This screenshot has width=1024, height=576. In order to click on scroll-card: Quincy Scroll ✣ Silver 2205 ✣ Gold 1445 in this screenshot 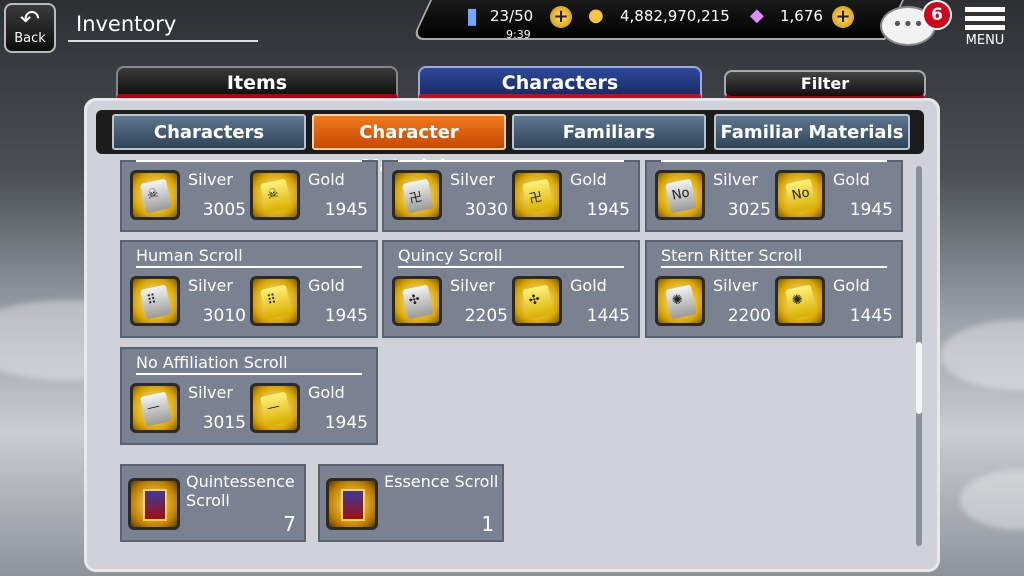, I will do `click(511, 289)`.